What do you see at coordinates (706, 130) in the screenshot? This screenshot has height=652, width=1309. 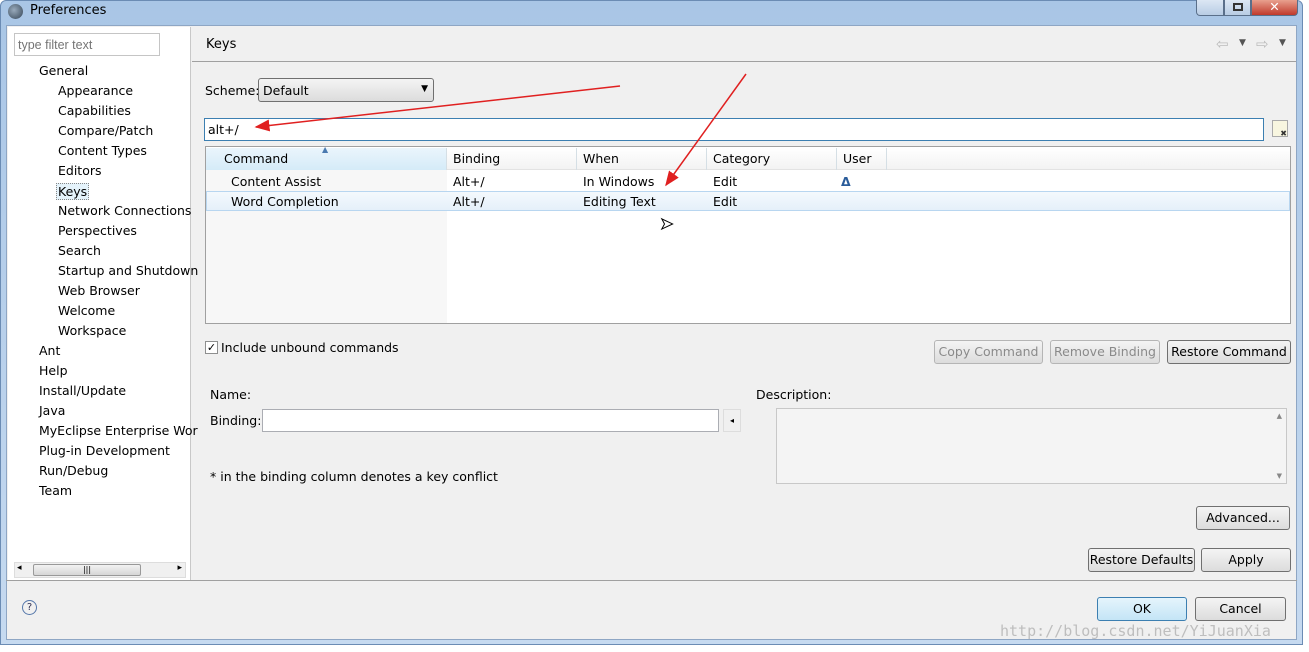 I see `annotation-arrow-when` at bounding box center [706, 130].